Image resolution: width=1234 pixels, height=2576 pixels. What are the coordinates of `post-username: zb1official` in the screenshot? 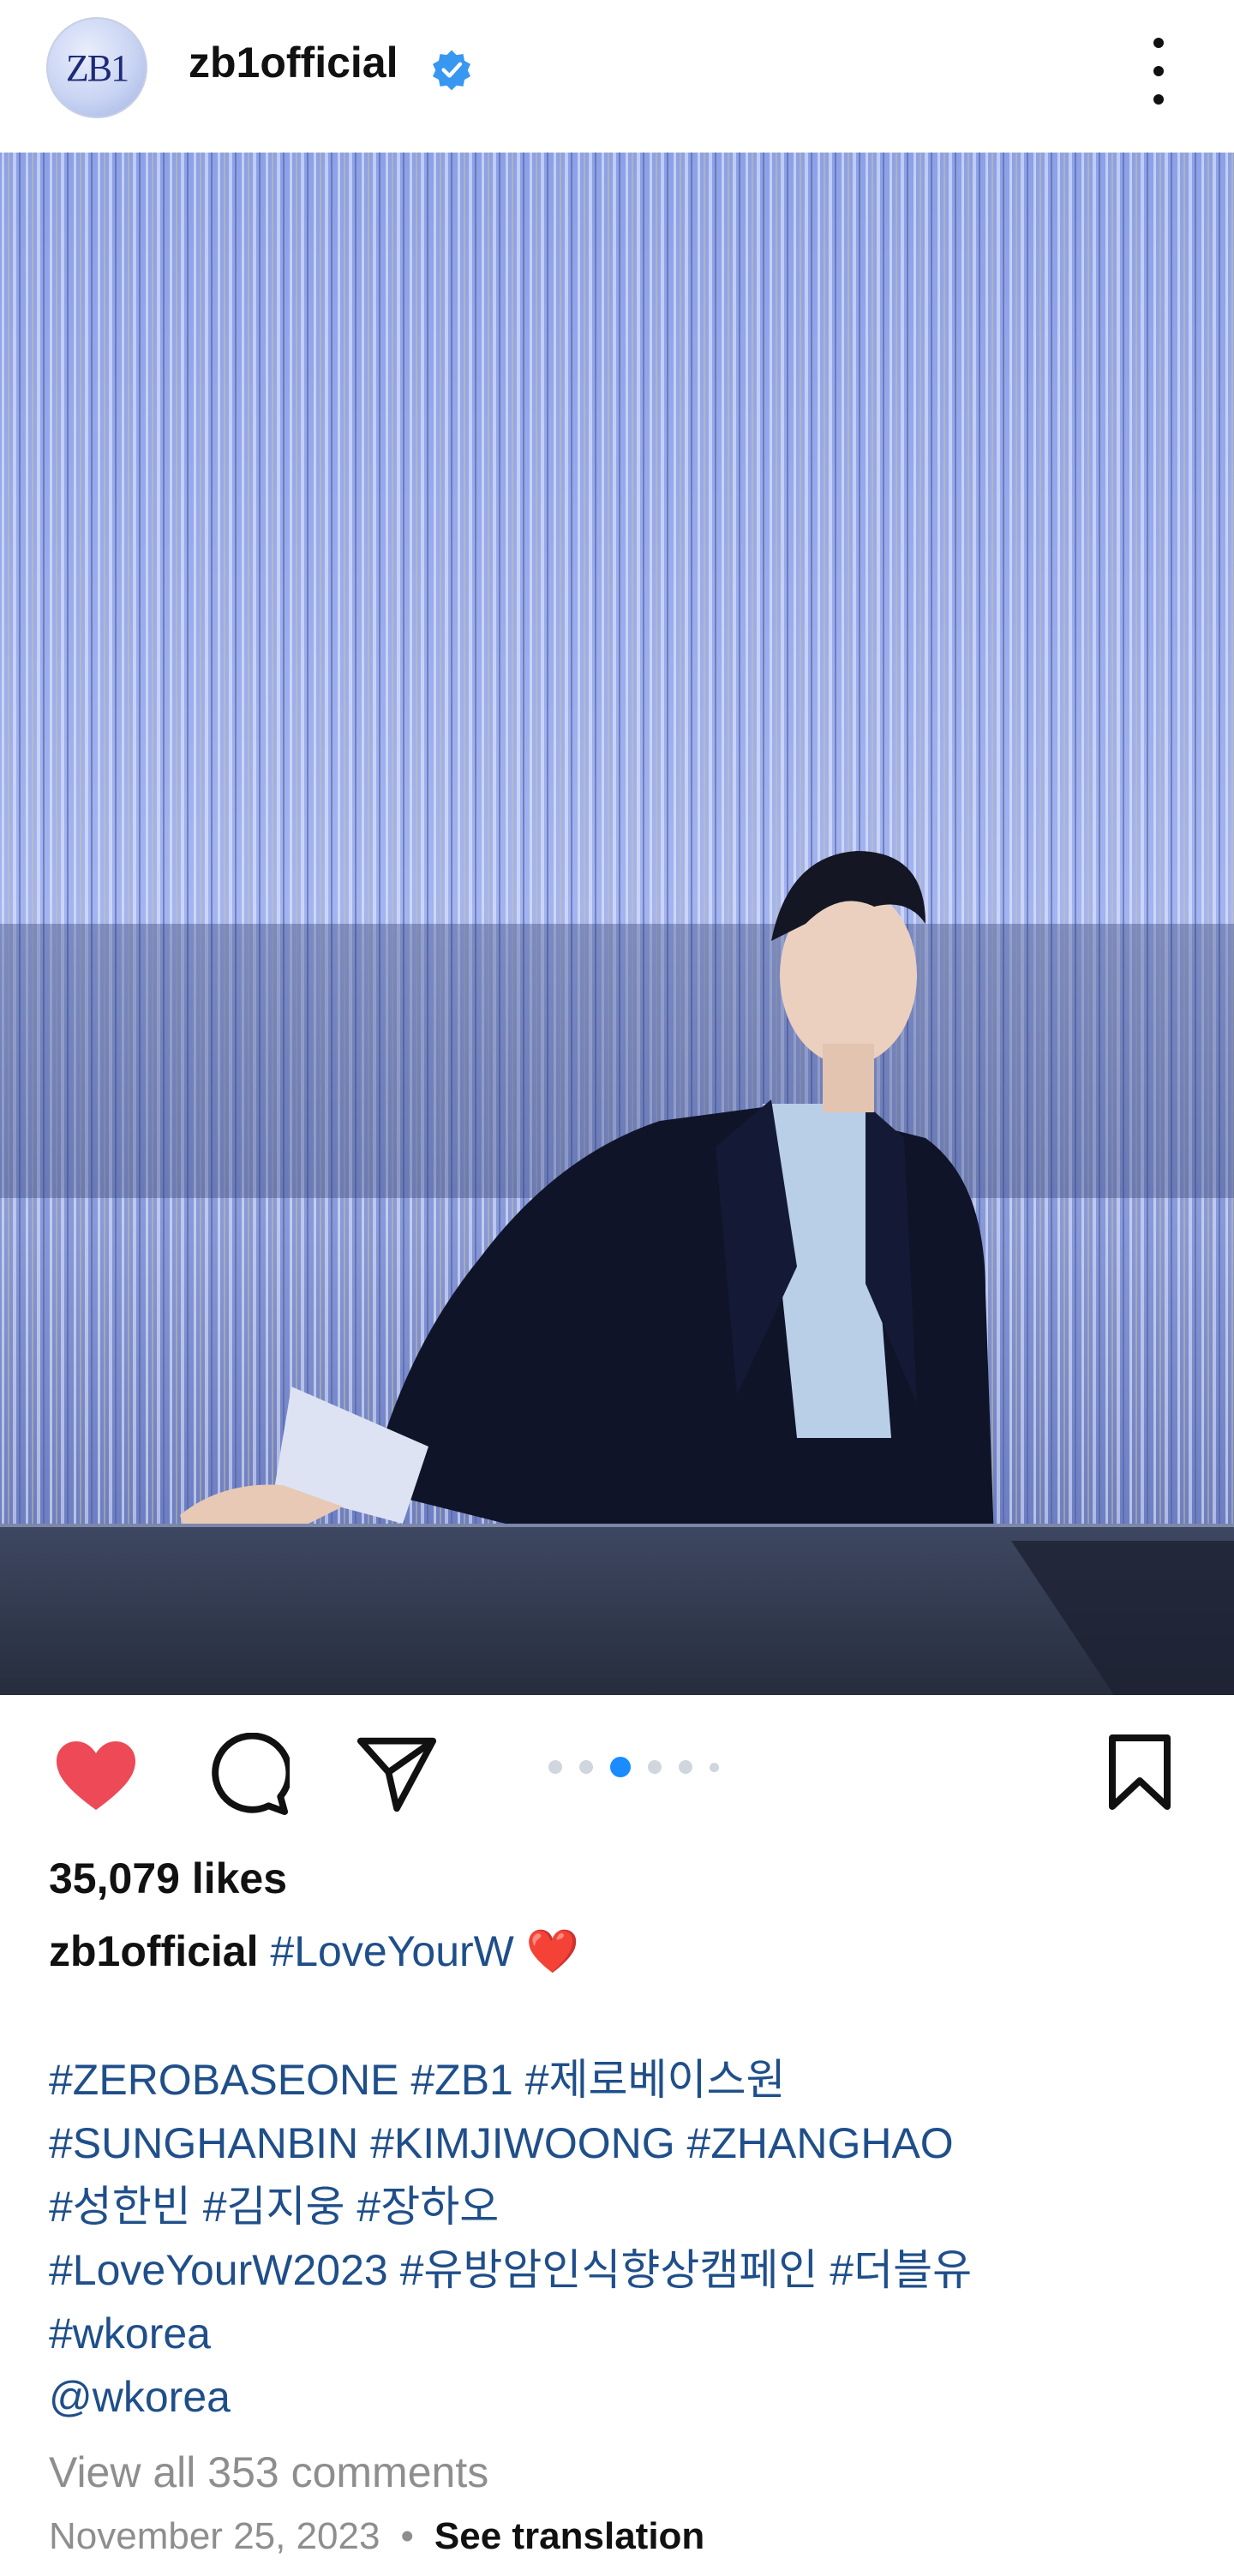 It's located at (293, 62).